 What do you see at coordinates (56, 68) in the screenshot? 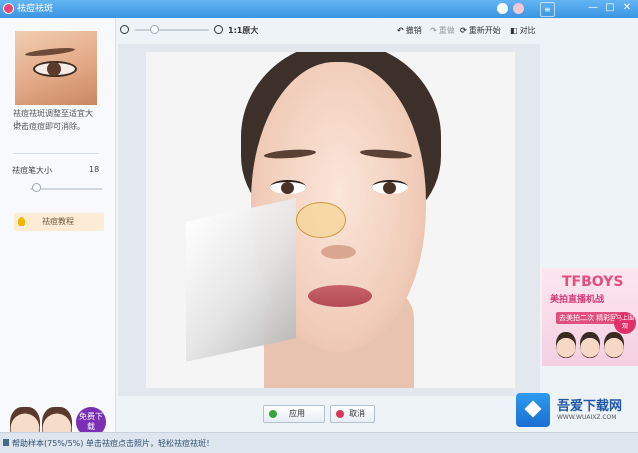
I see `example-thumbnail` at bounding box center [56, 68].